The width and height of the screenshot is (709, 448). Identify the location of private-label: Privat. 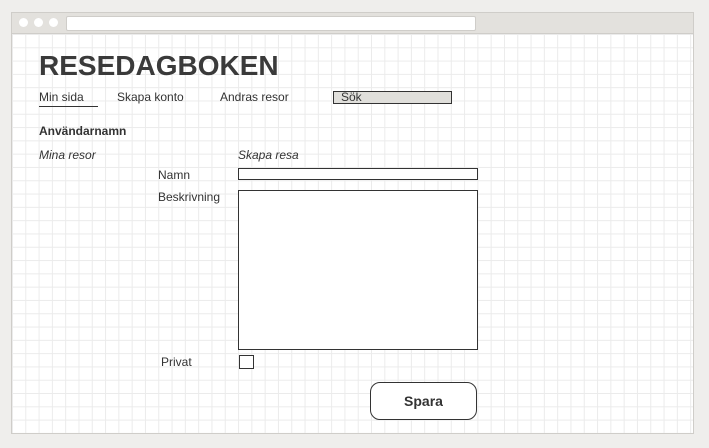
(176, 362).